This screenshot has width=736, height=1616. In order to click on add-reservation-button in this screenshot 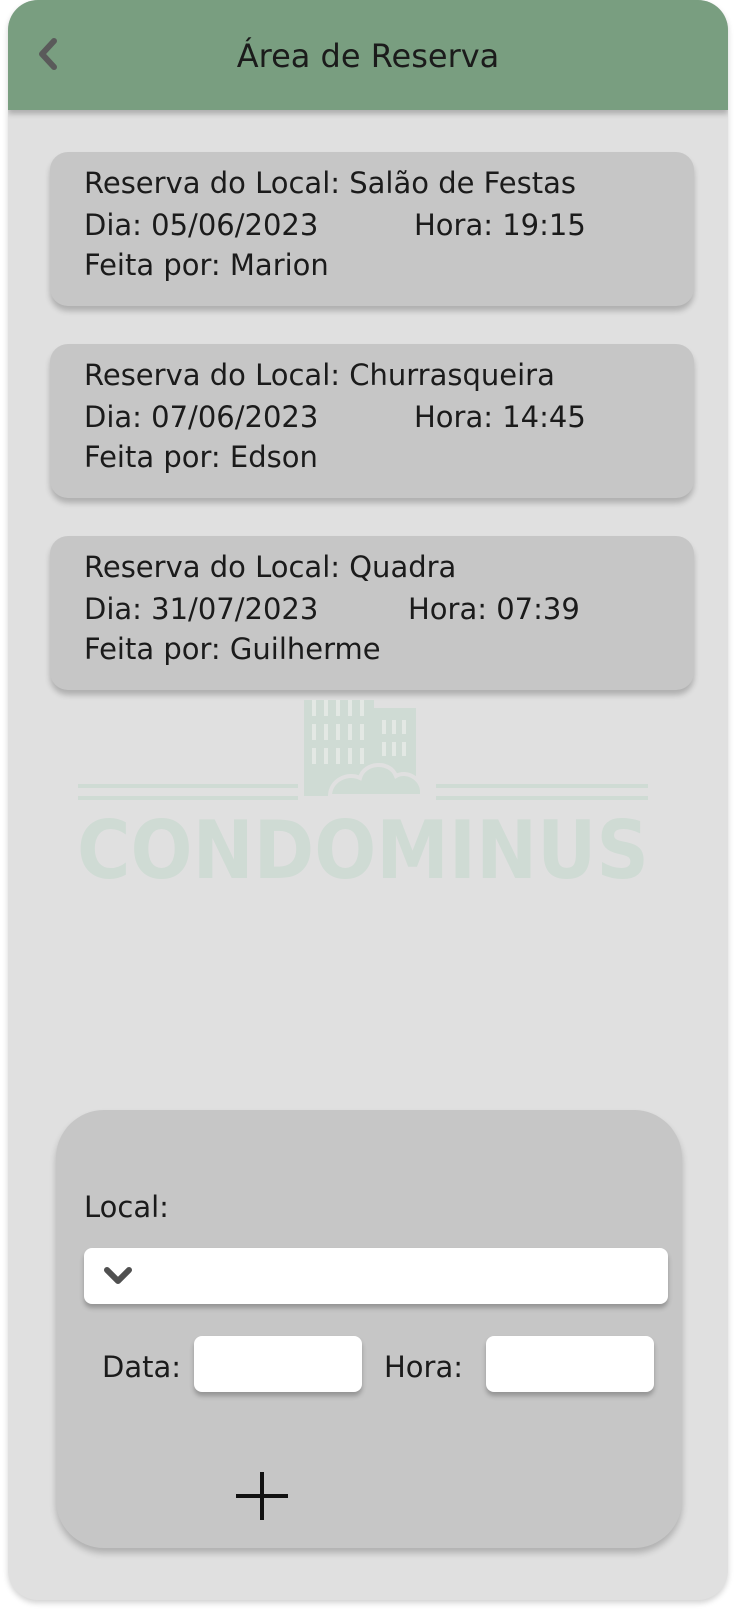, I will do `click(262, 1496)`.